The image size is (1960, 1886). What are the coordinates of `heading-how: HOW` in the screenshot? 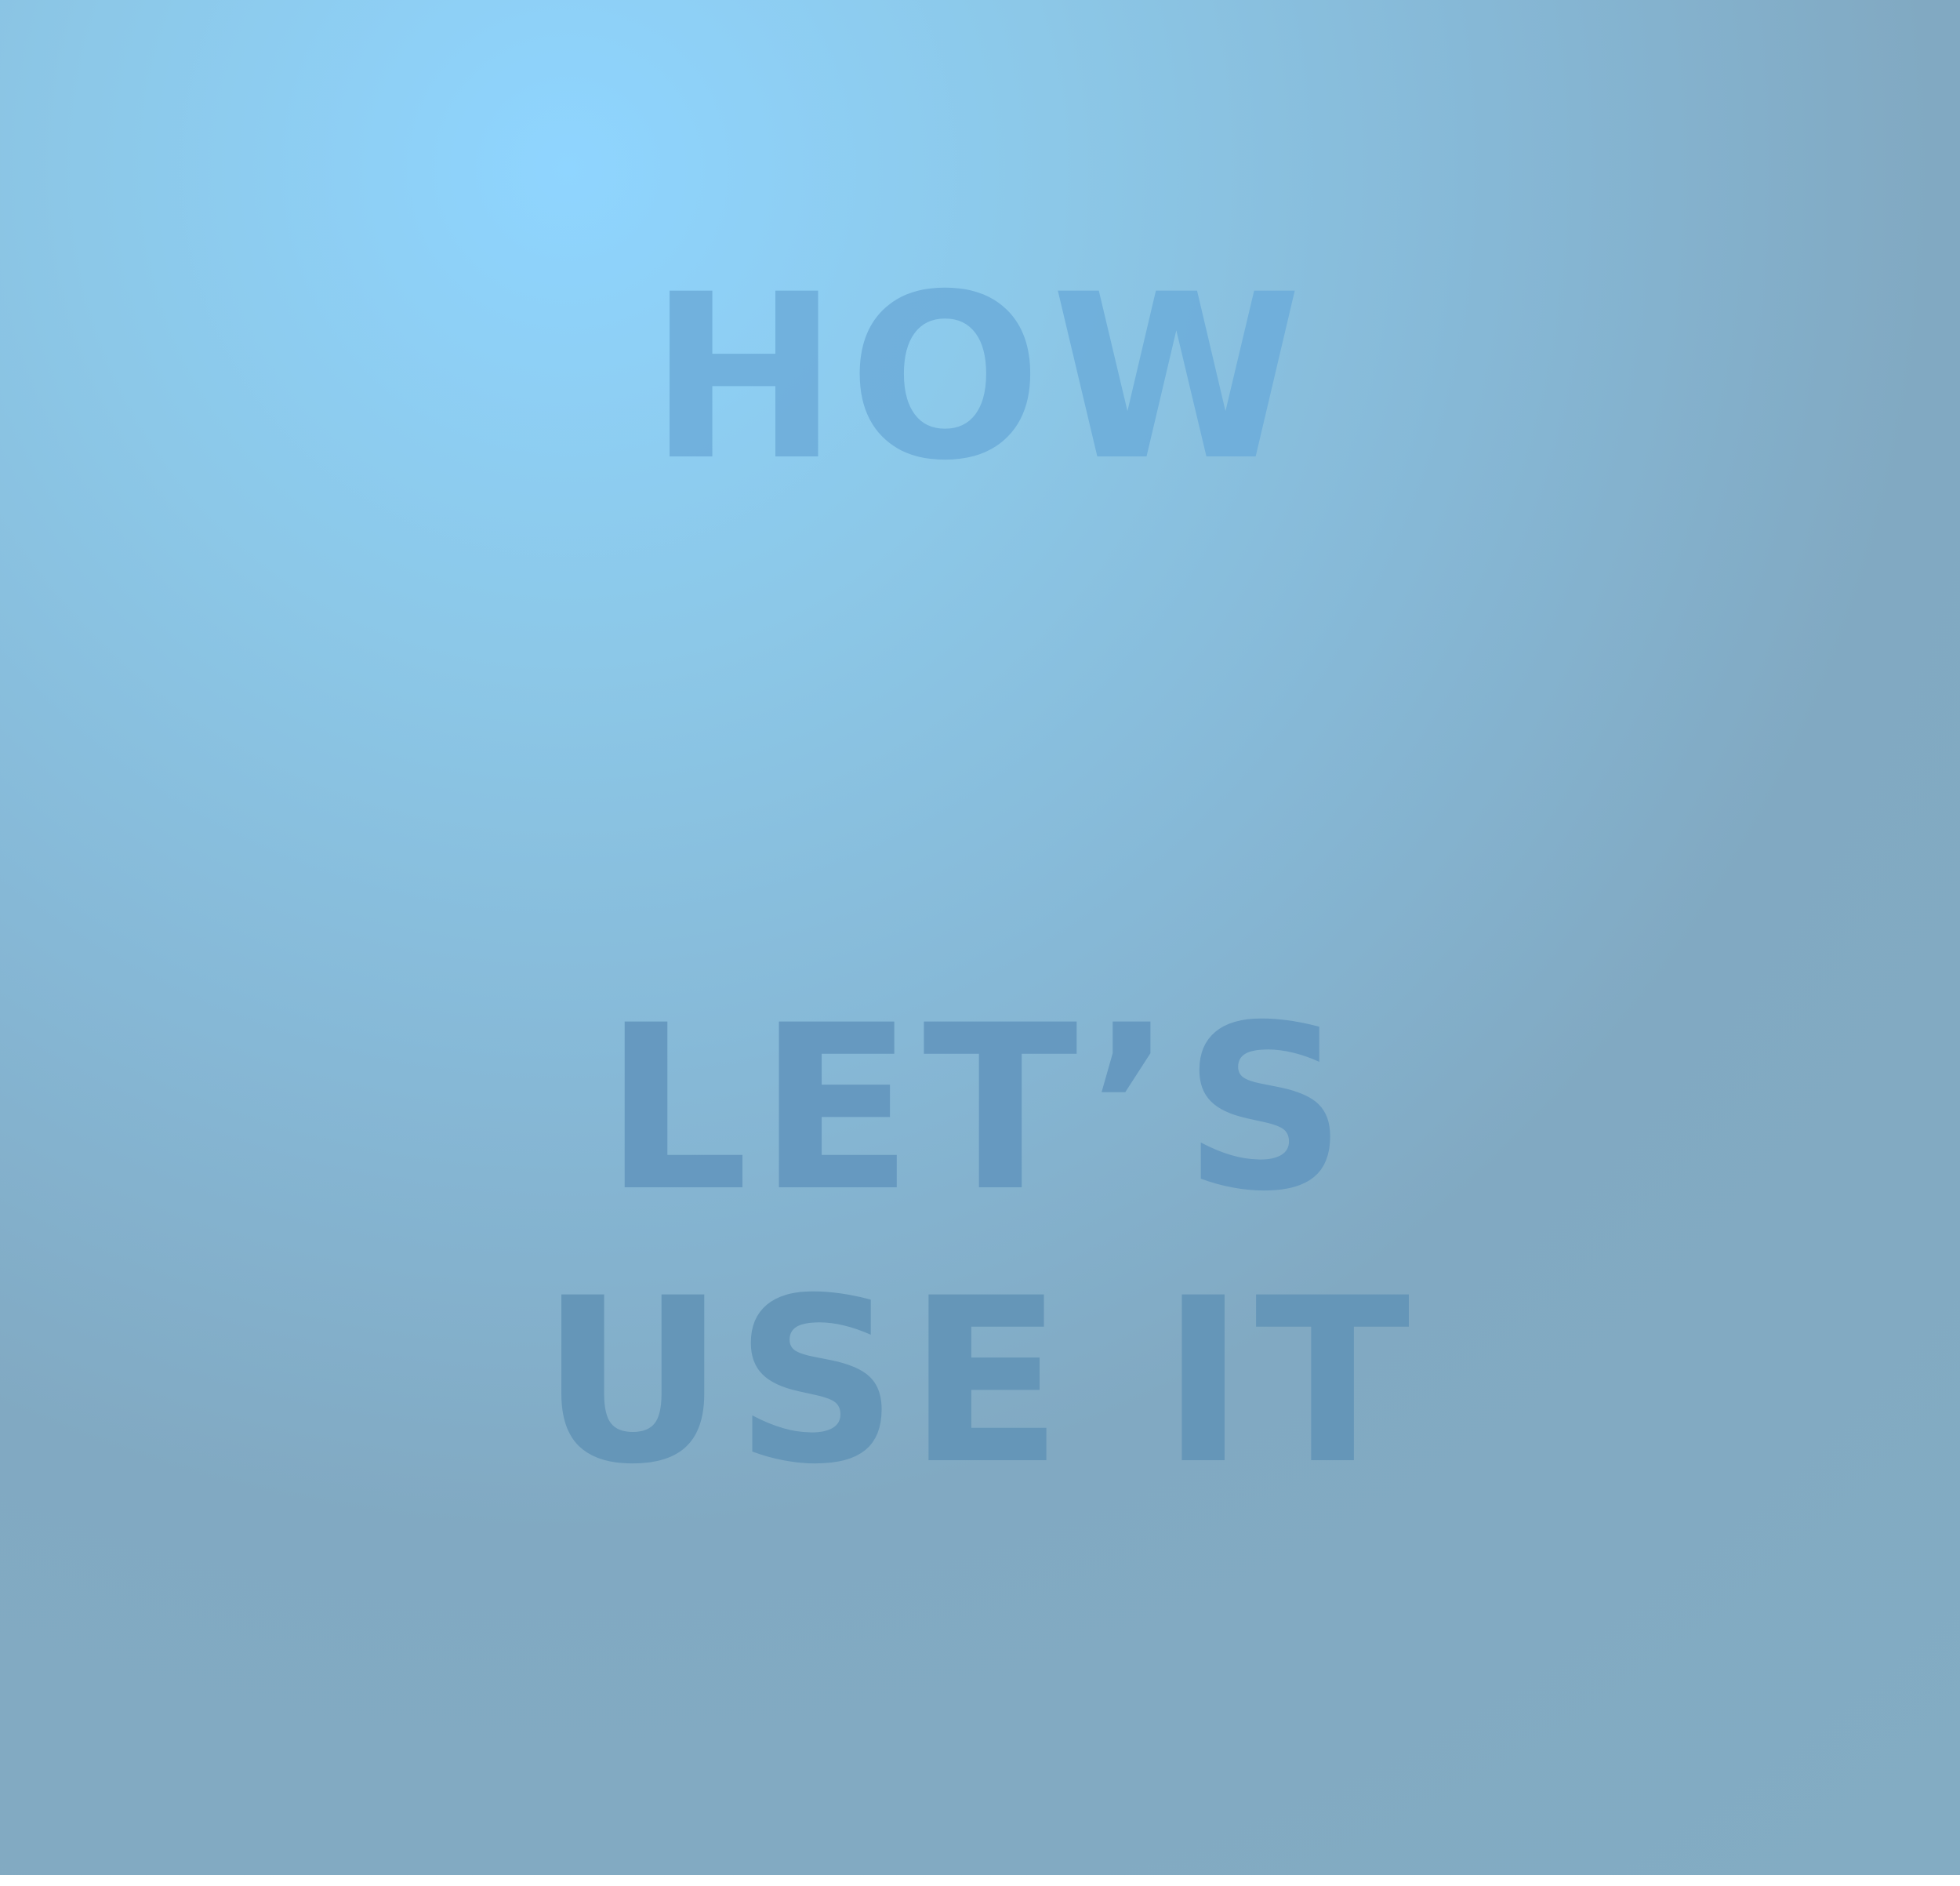 It's located at (980, 378).